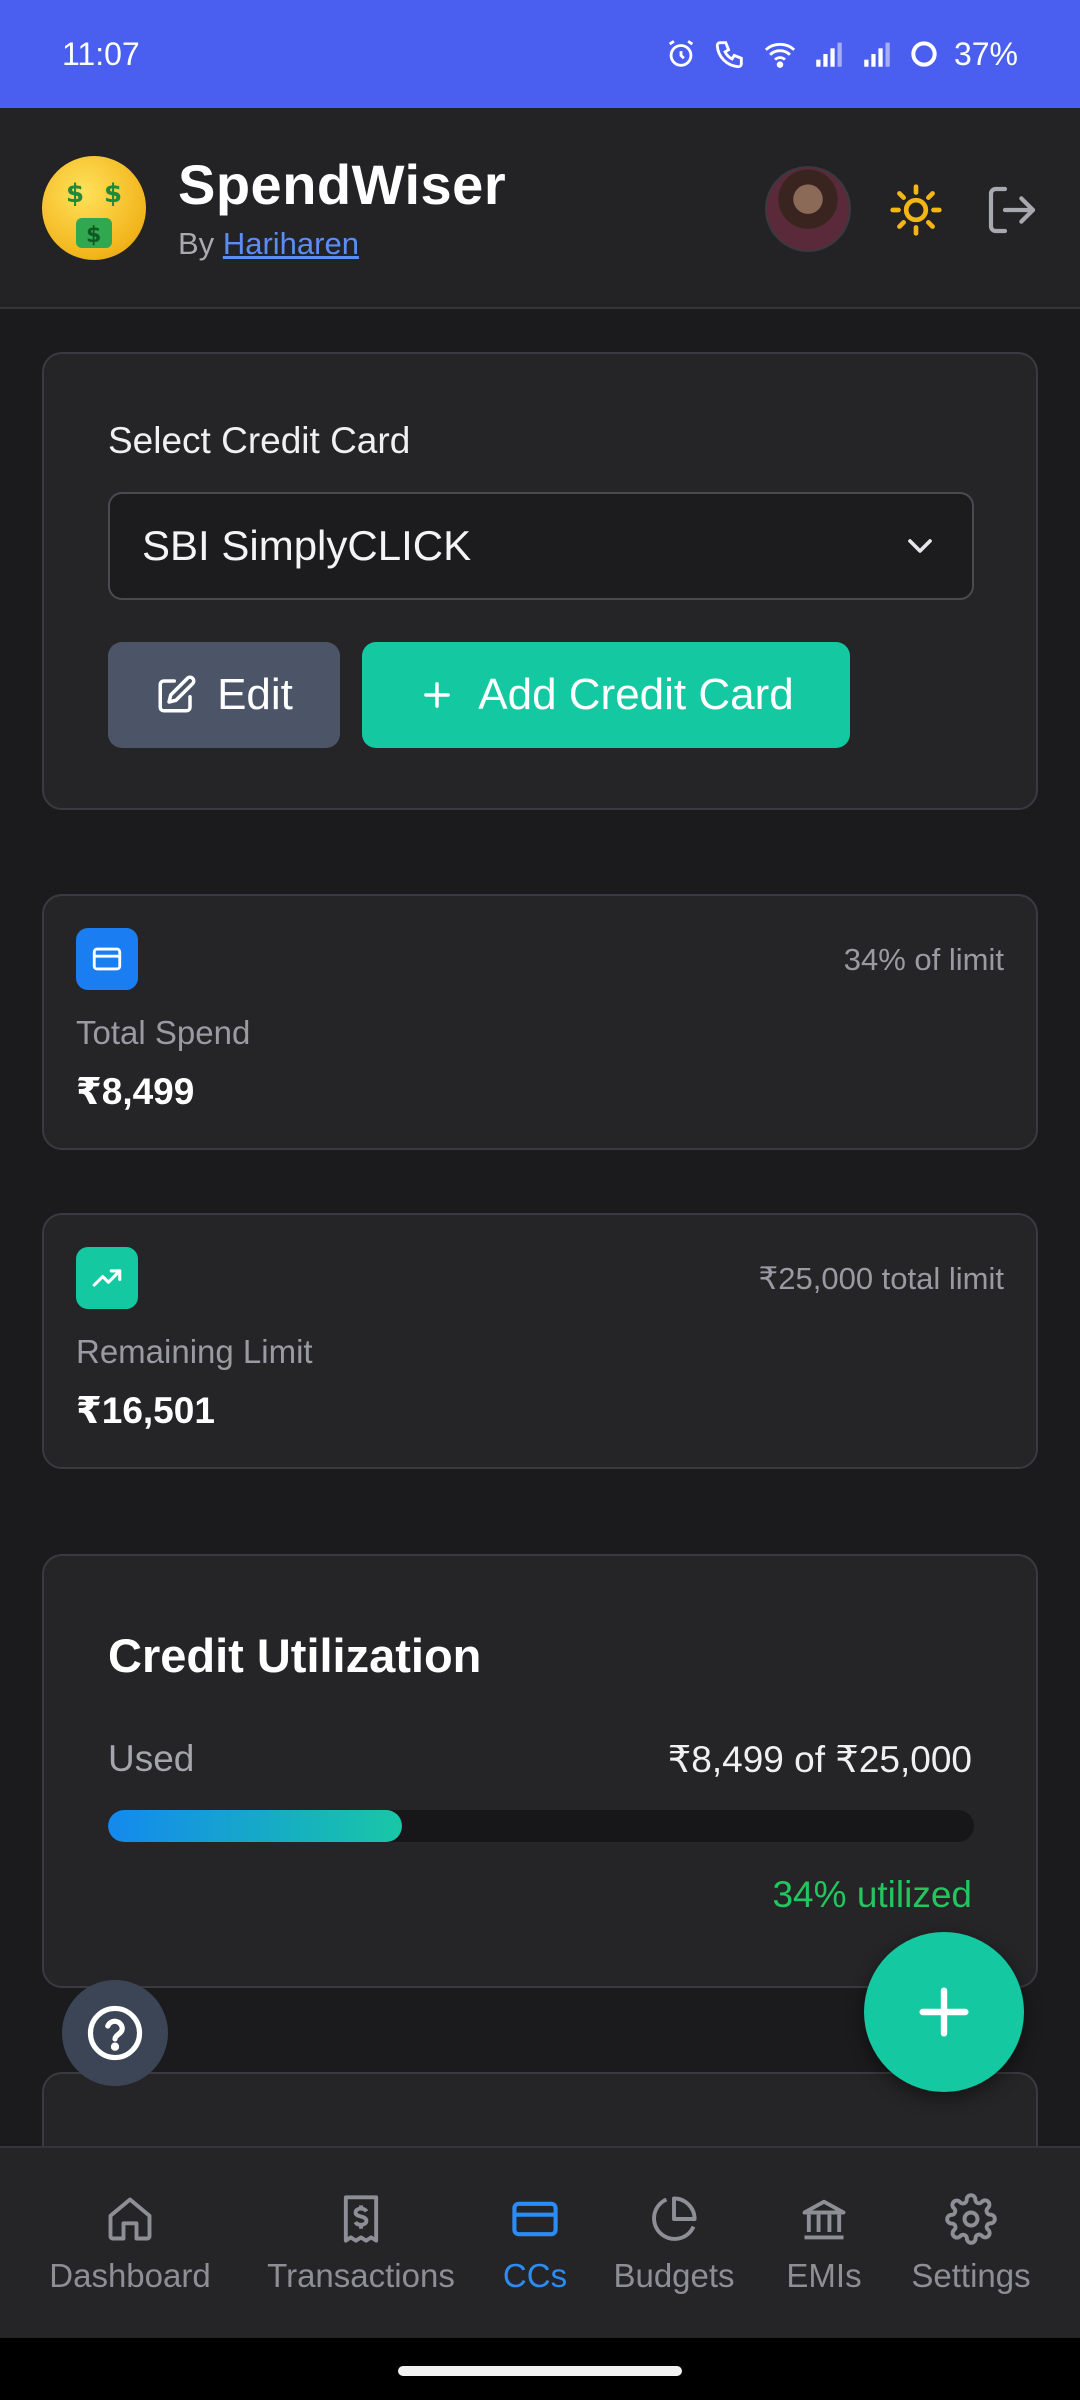 The image size is (1080, 2400). What do you see at coordinates (540, 2371) in the screenshot?
I see `home-gesture-handle` at bounding box center [540, 2371].